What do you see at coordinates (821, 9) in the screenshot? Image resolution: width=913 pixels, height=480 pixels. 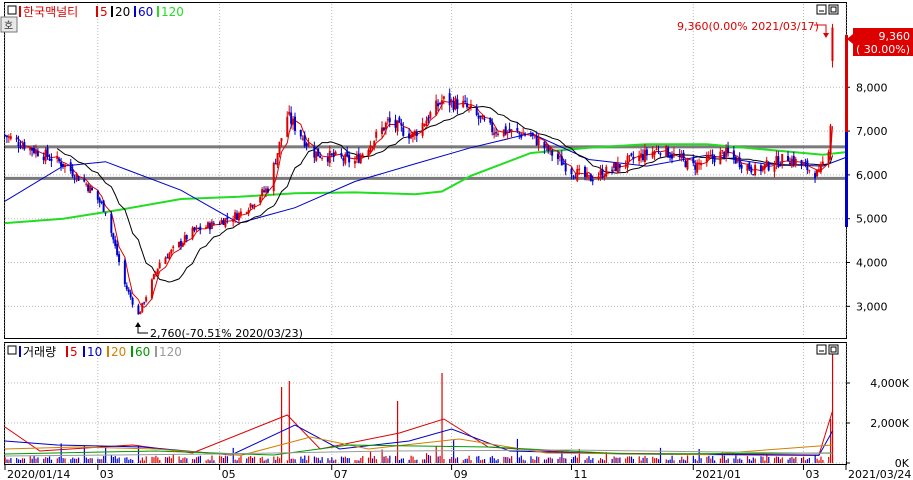 I see `price-minimize-button` at bounding box center [821, 9].